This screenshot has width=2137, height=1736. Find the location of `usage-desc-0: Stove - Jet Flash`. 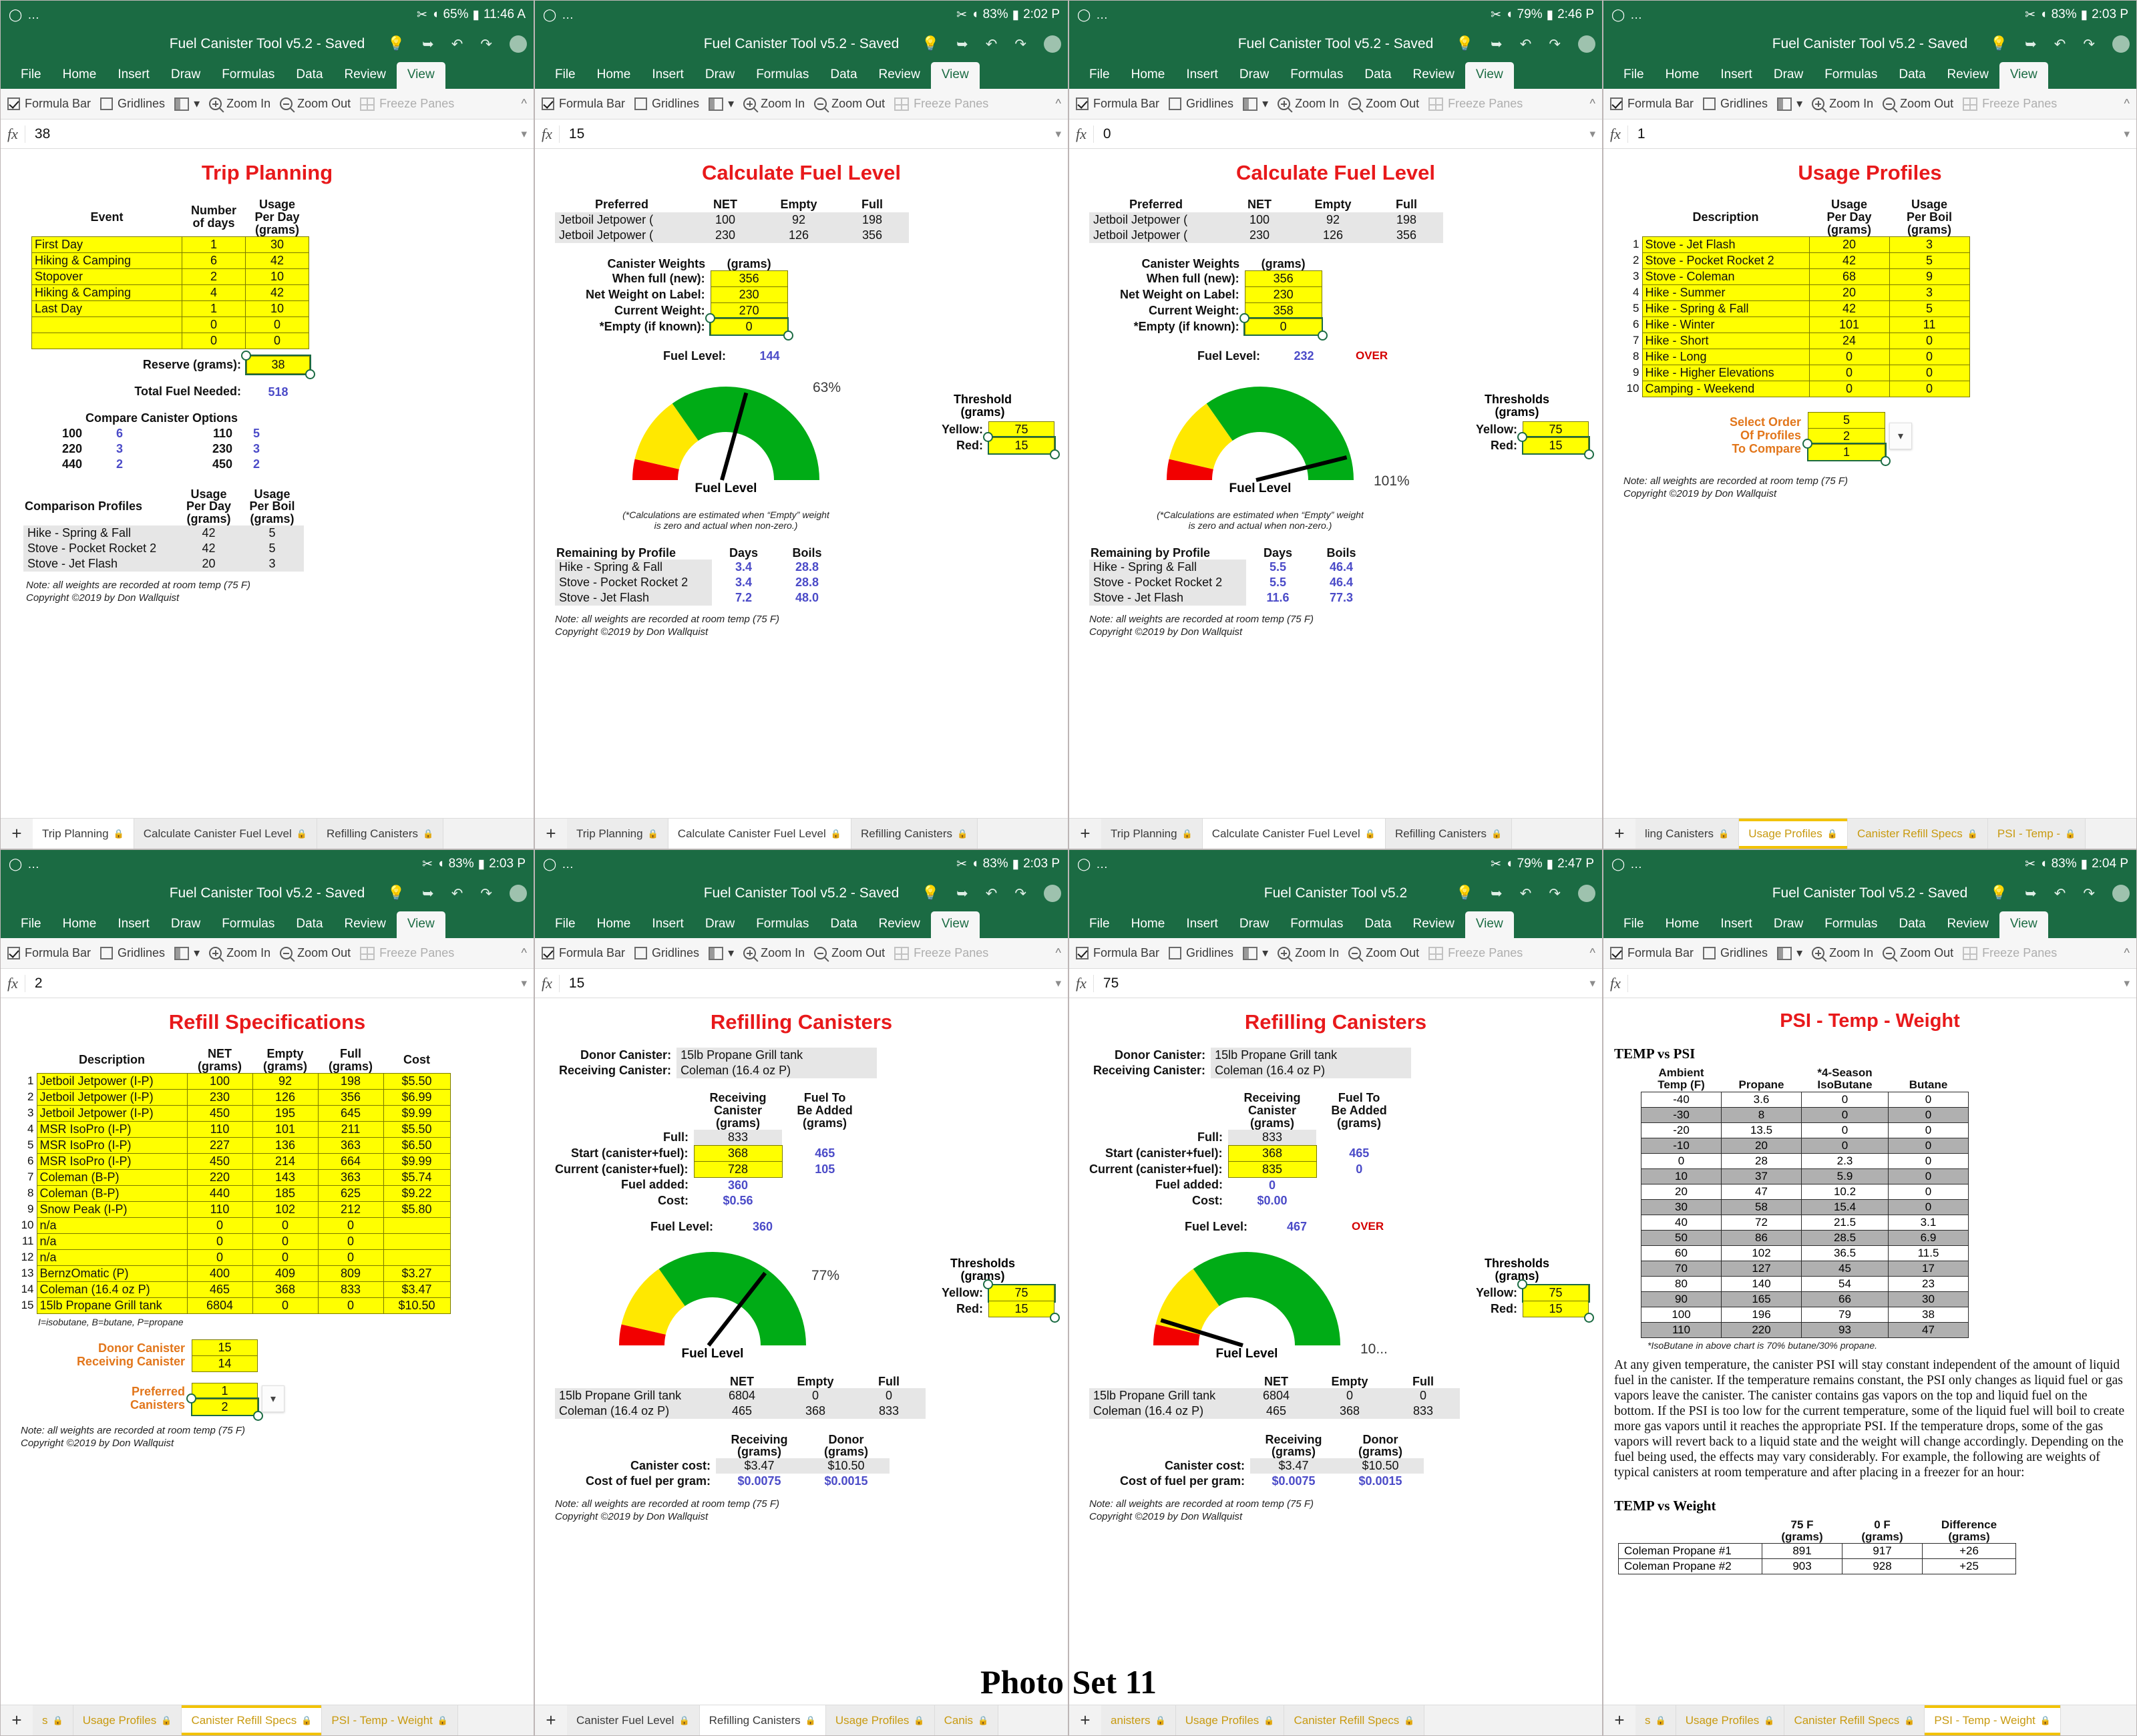

usage-desc-0: Stove - Jet Flash is located at coordinates (1726, 244).